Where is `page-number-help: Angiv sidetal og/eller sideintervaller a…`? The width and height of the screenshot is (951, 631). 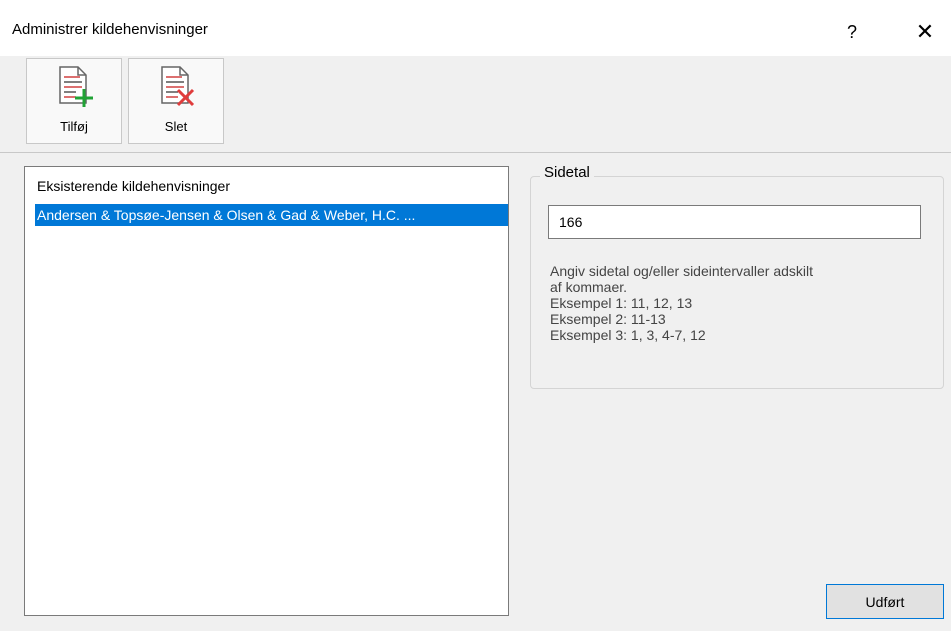 page-number-help: Angiv sidetal og/eller sideintervaller a… is located at coordinates (681, 303).